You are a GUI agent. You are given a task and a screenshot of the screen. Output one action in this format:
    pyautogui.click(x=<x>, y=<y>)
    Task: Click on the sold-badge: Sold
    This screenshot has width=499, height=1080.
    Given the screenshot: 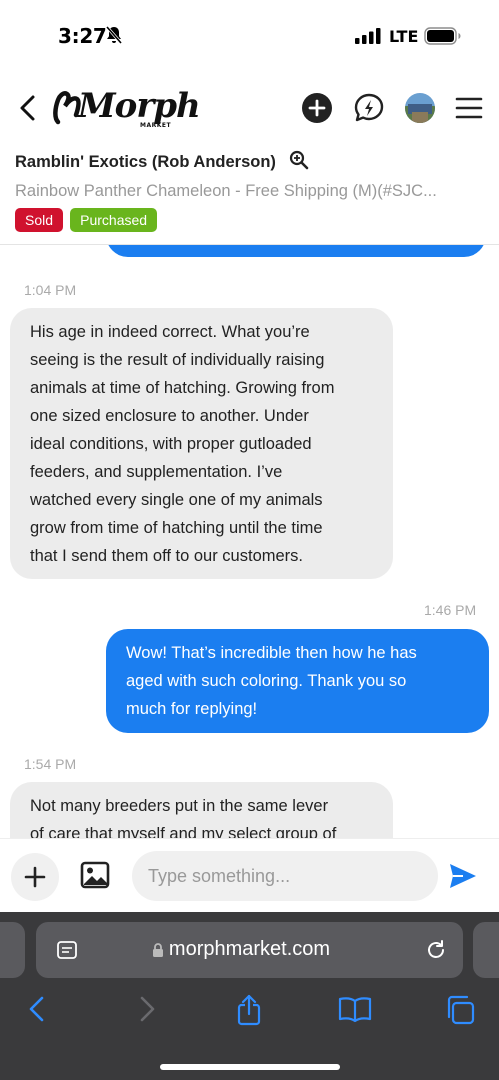 What is the action you would take?
    pyautogui.click(x=39, y=220)
    